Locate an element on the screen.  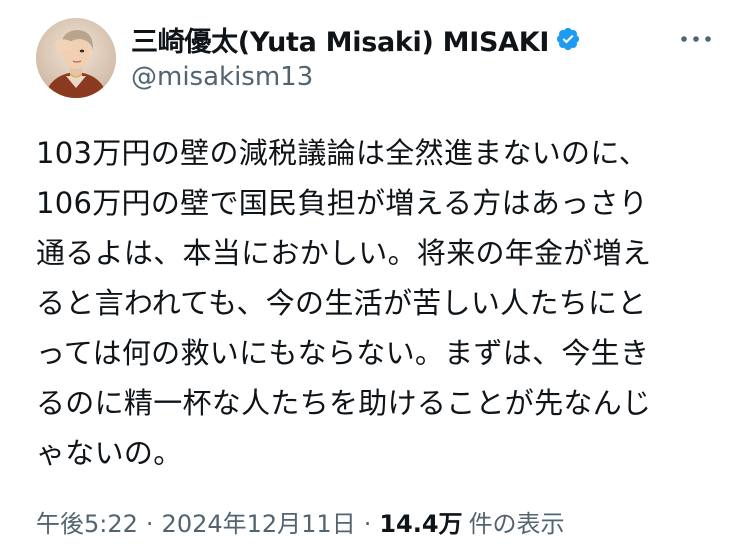
profile-avatar is located at coordinates (76, 58).